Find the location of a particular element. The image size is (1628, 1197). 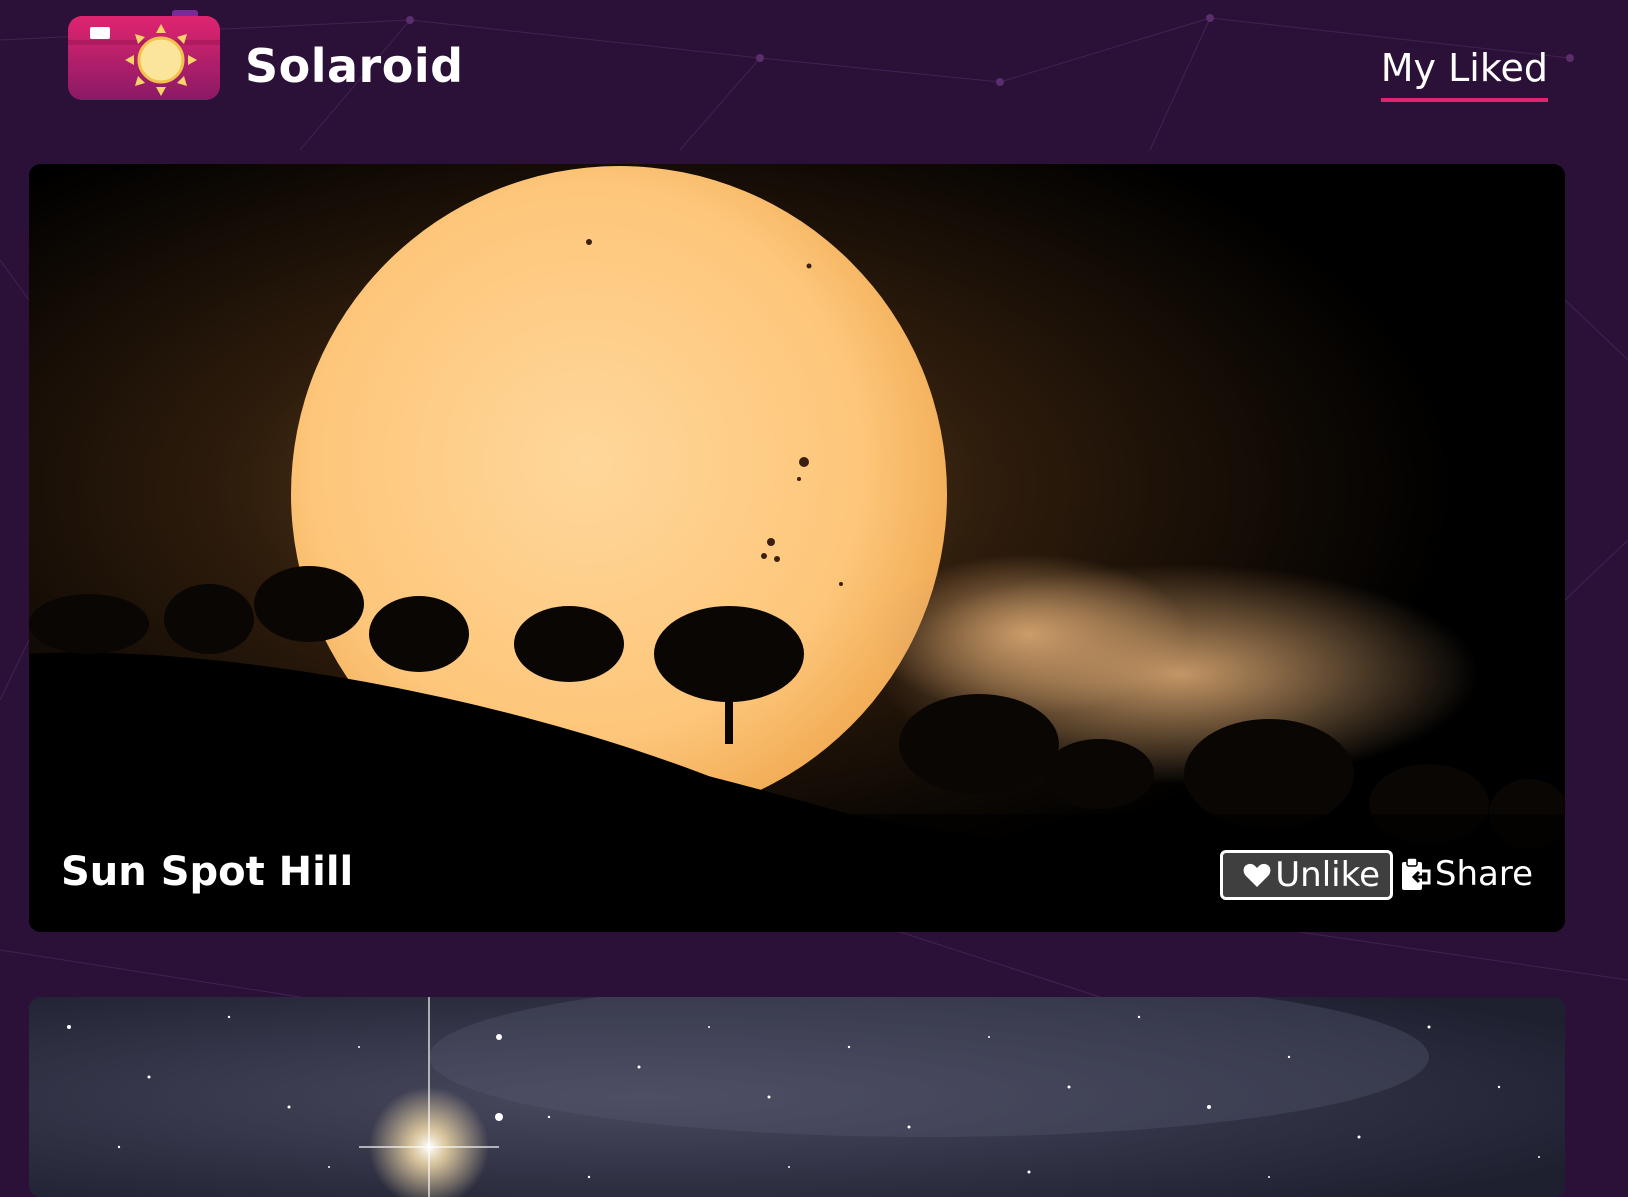

unlike-label: Unlike is located at coordinates (1327, 875).